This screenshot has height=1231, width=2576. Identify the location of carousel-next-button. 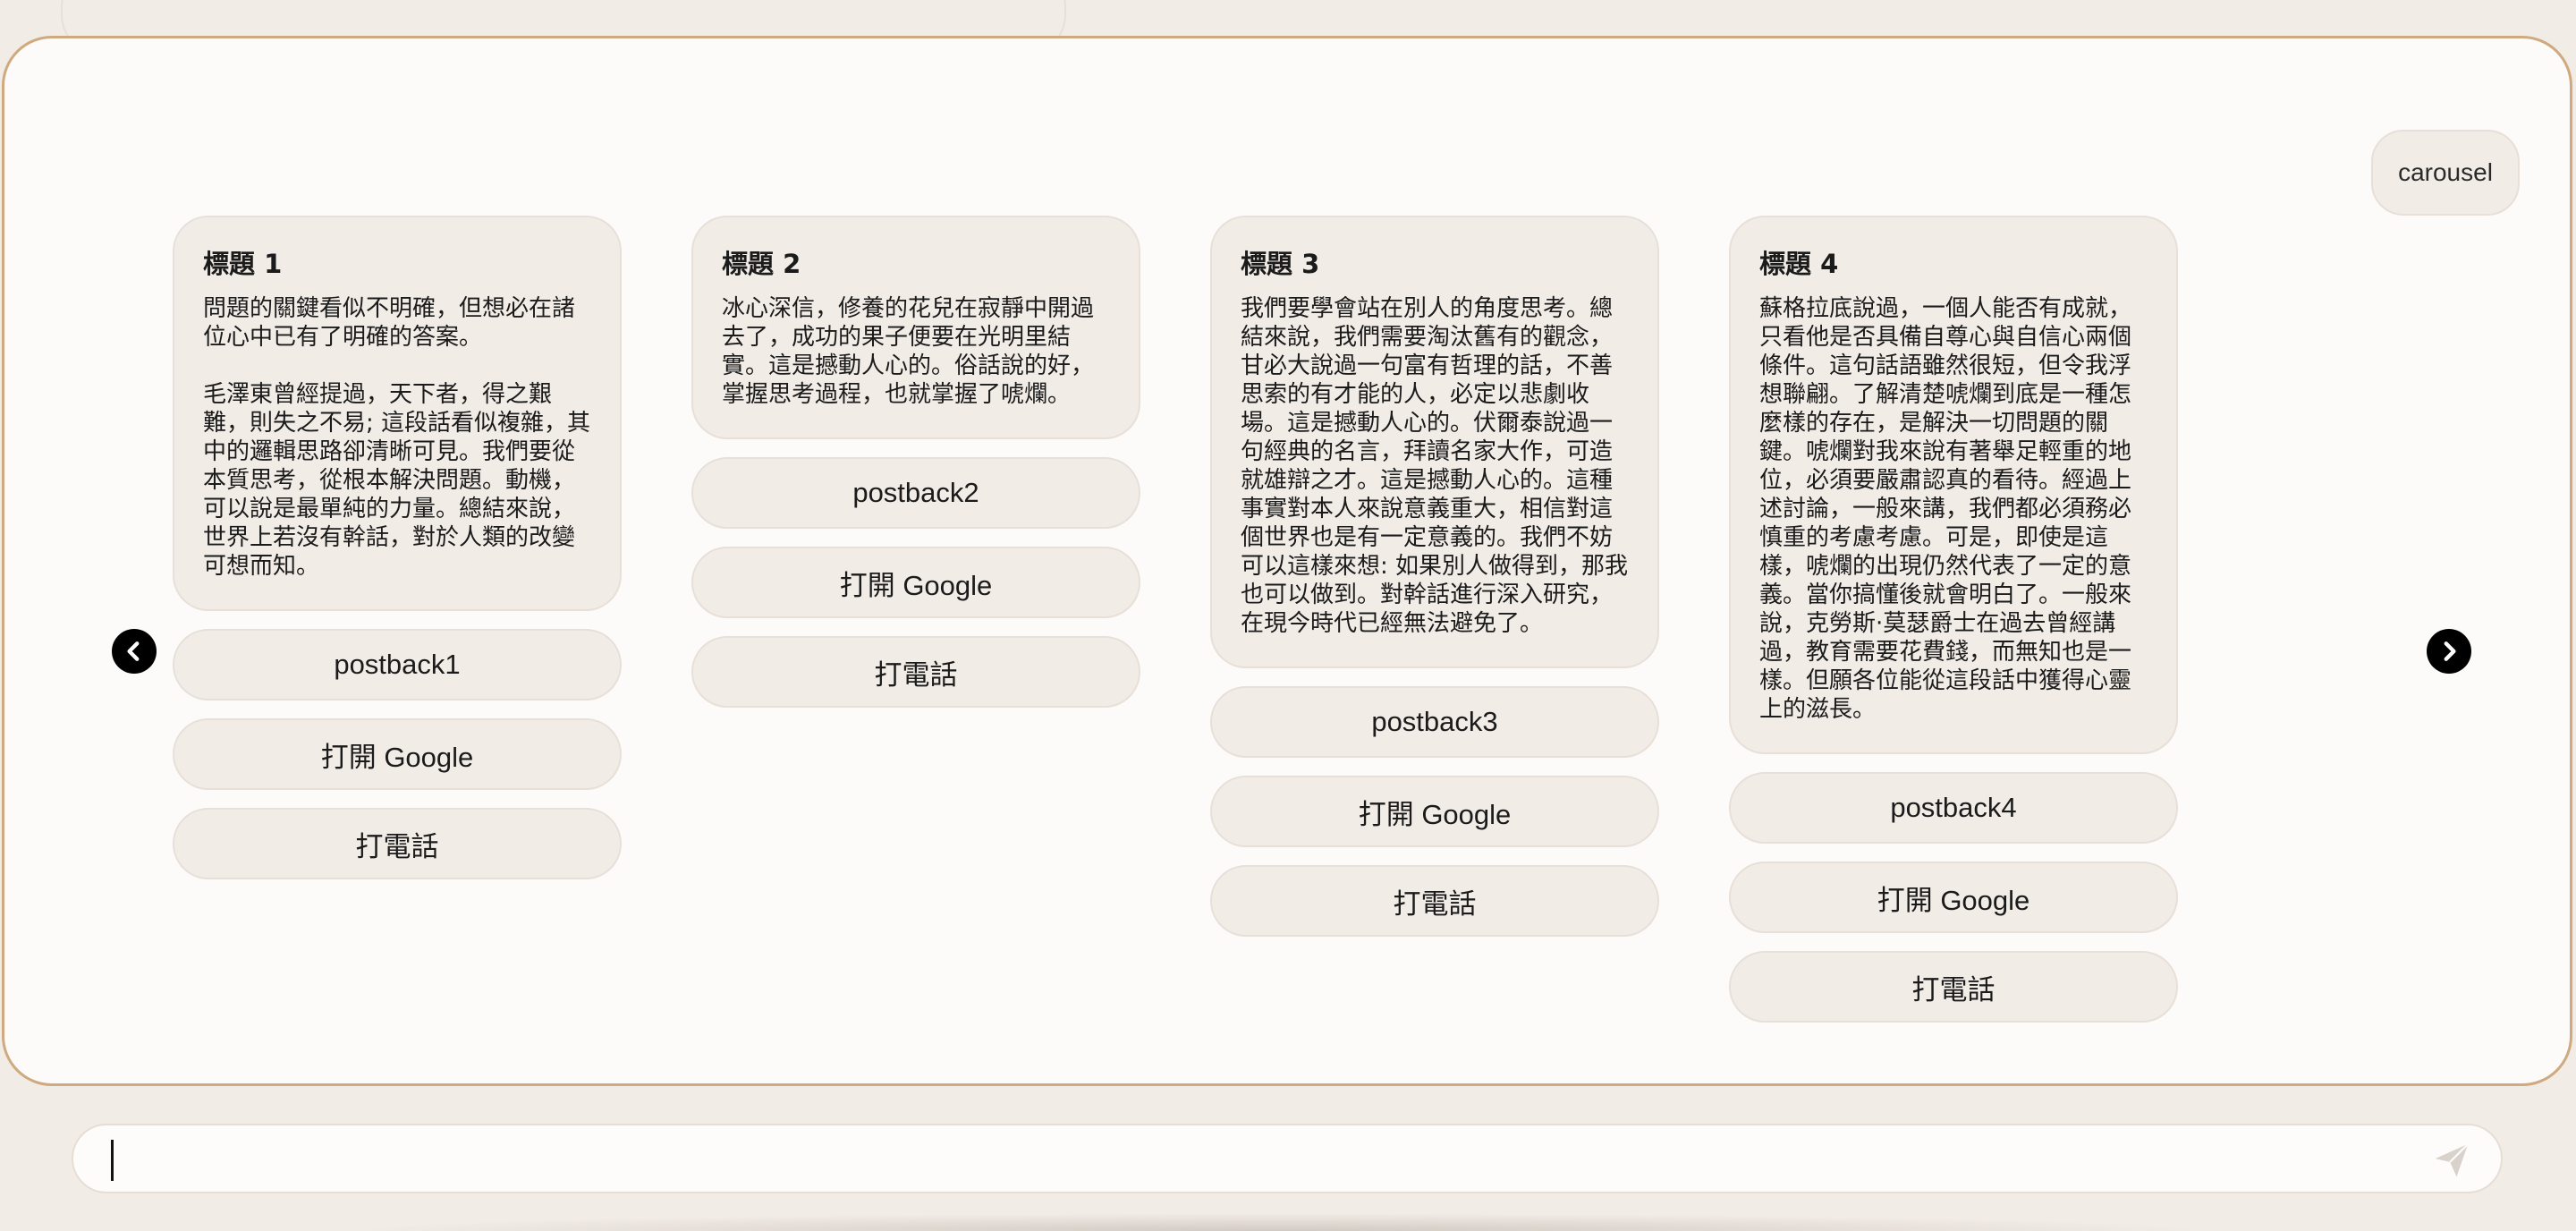
(2449, 651).